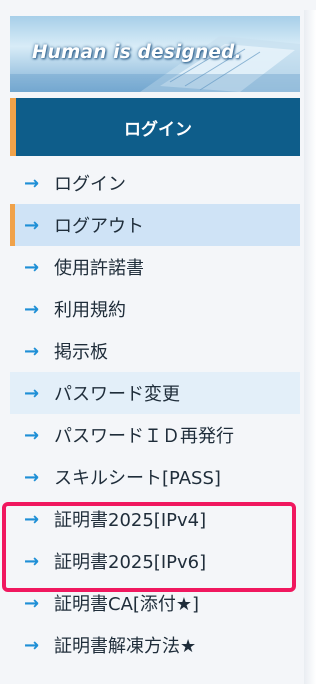 This screenshot has width=320, height=684. I want to click on menu-item-bulletin-board: → 掲示板, so click(155, 351).